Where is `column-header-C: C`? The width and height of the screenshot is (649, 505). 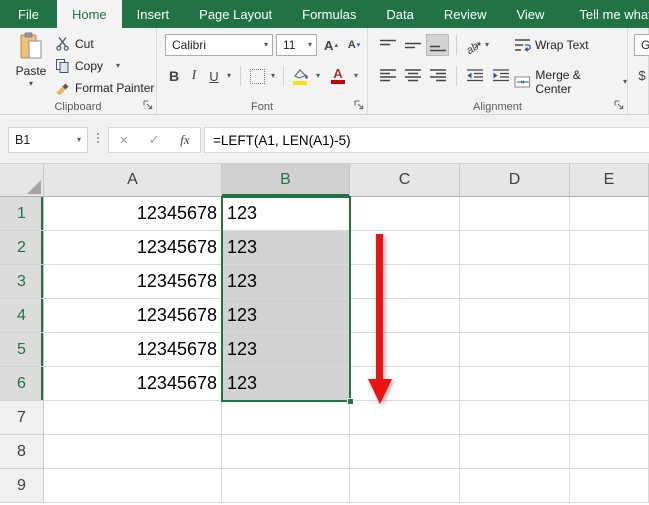 column-header-C: C is located at coordinates (405, 180).